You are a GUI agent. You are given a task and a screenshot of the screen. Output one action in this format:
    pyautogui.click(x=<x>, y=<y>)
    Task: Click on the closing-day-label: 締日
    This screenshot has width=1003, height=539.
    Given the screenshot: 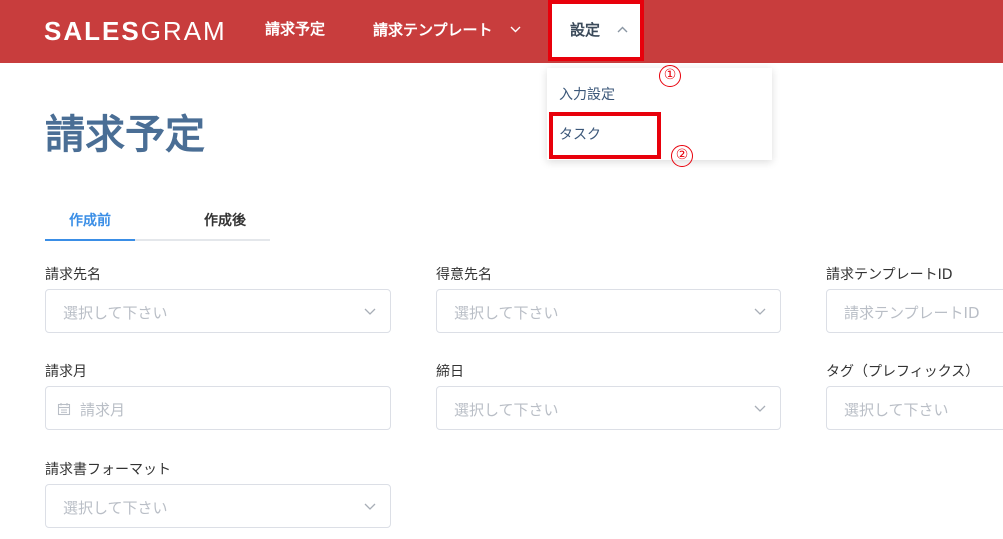 What is the action you would take?
    pyautogui.click(x=450, y=372)
    